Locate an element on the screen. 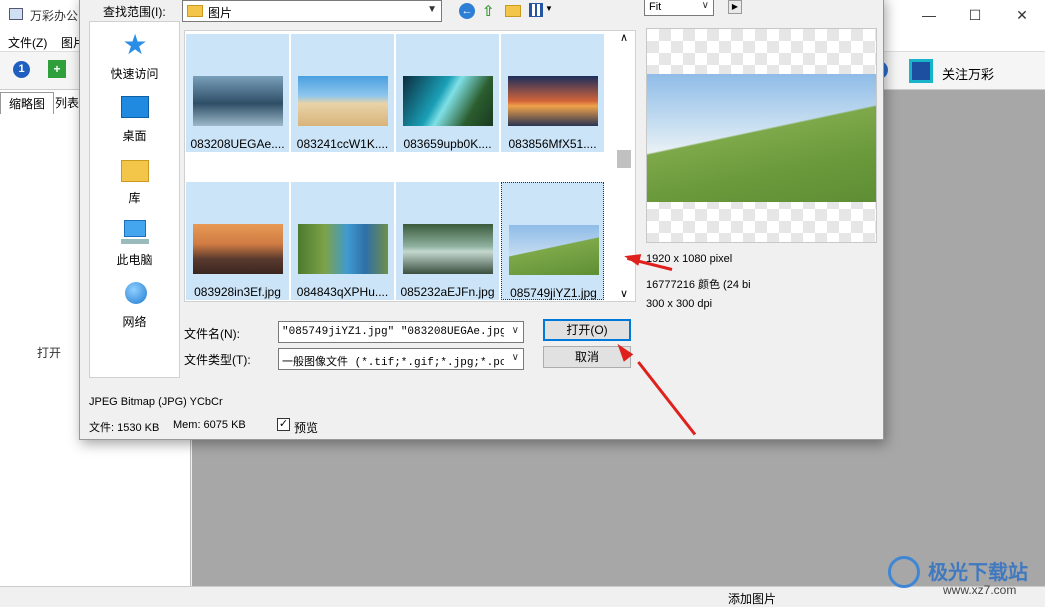  watermark-url: www.xz7.com is located at coordinates (980, 590).